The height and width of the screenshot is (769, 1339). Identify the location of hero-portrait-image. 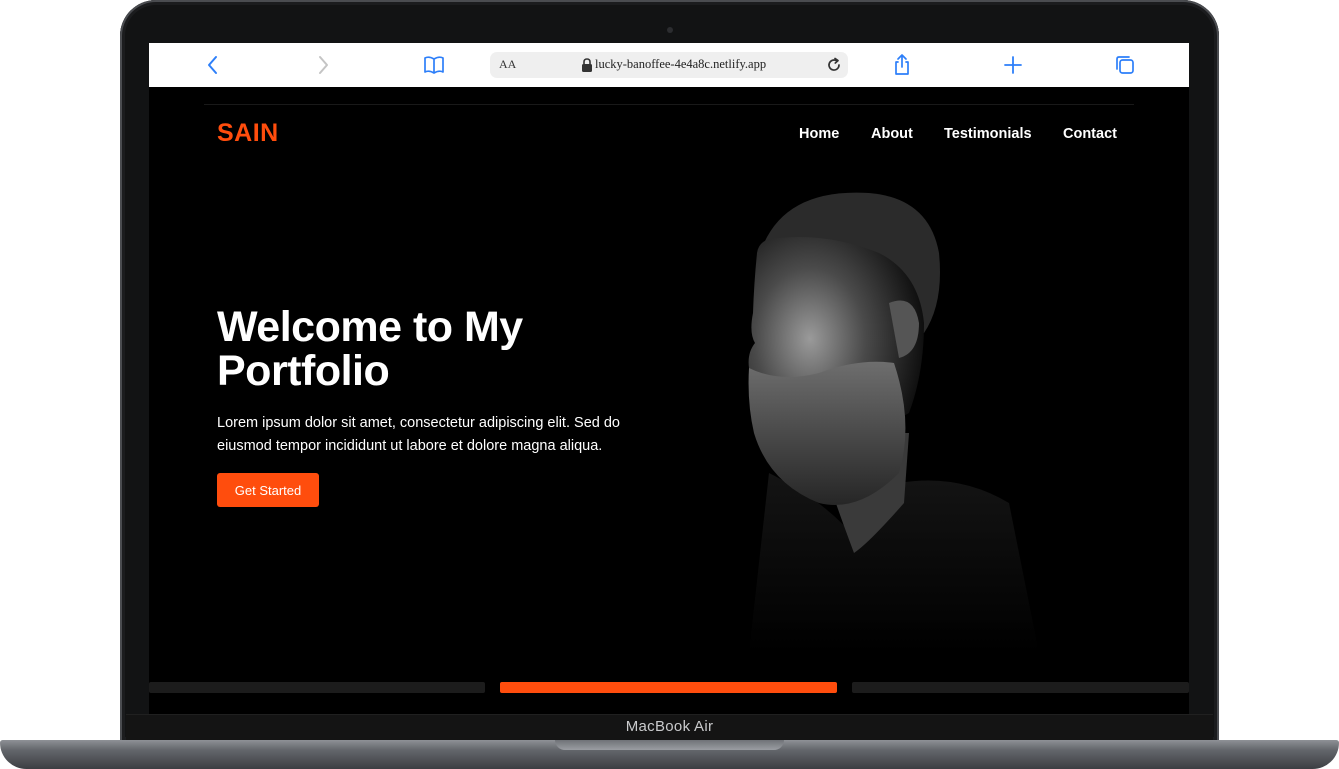
(893, 422).